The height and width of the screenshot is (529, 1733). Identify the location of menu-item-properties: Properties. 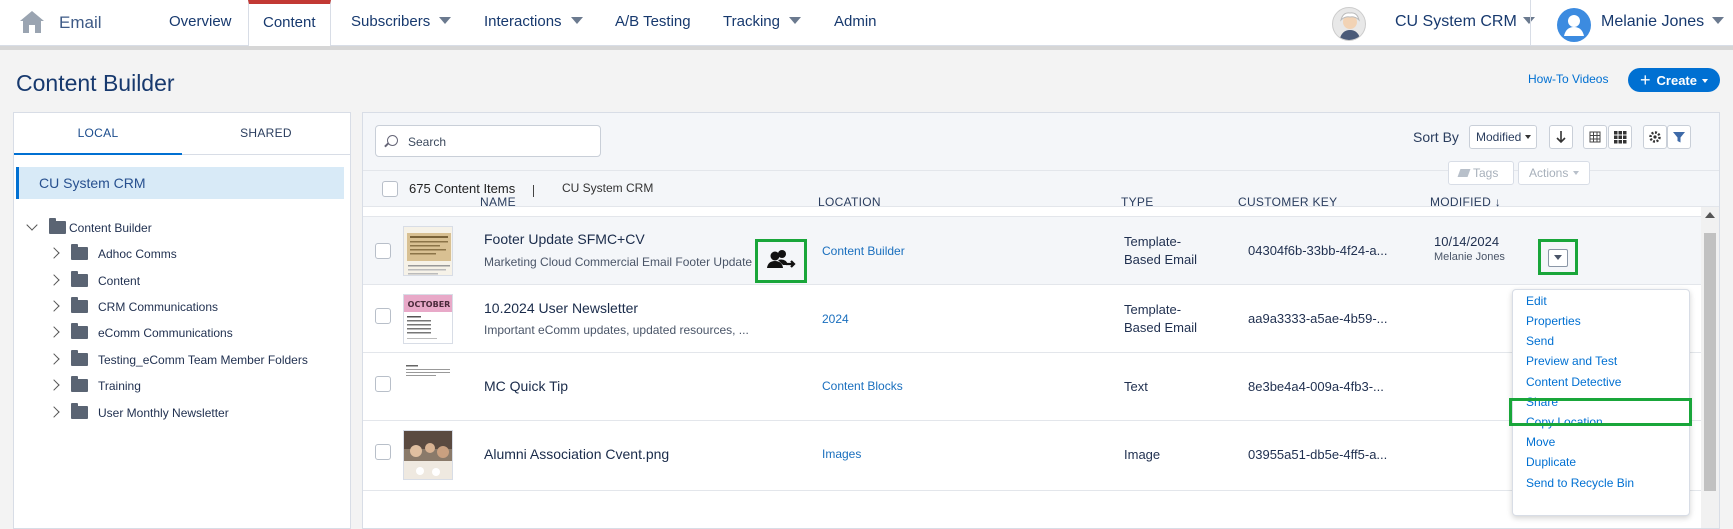
(1553, 321).